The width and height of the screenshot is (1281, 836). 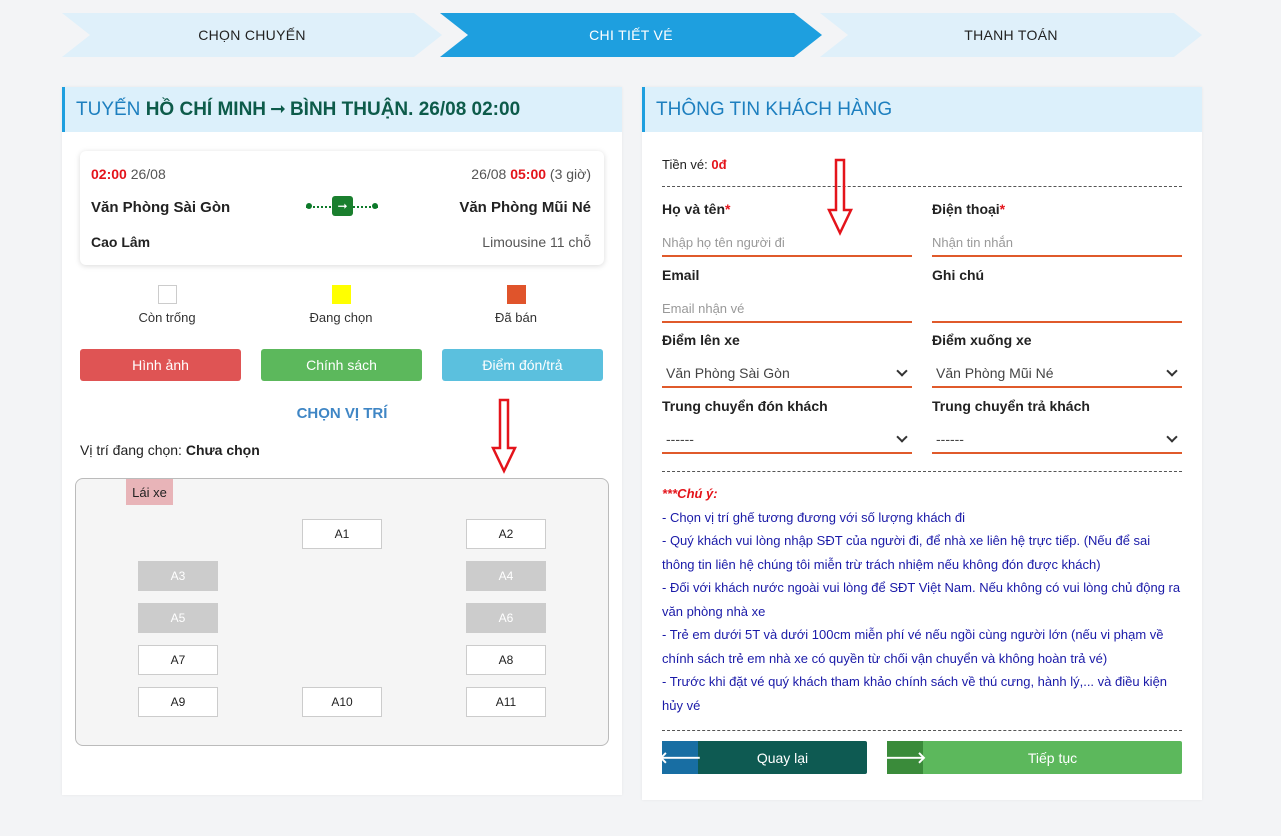 I want to click on trip-duration: (3 giờ), so click(x=570, y=174).